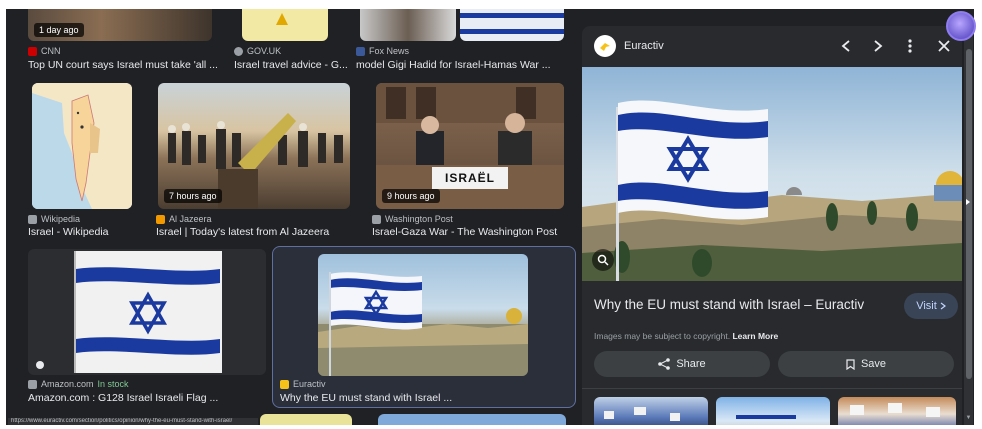 The width and height of the screenshot is (982, 429). What do you see at coordinates (910, 46) in the screenshot?
I see `more-vert-icon` at bounding box center [910, 46].